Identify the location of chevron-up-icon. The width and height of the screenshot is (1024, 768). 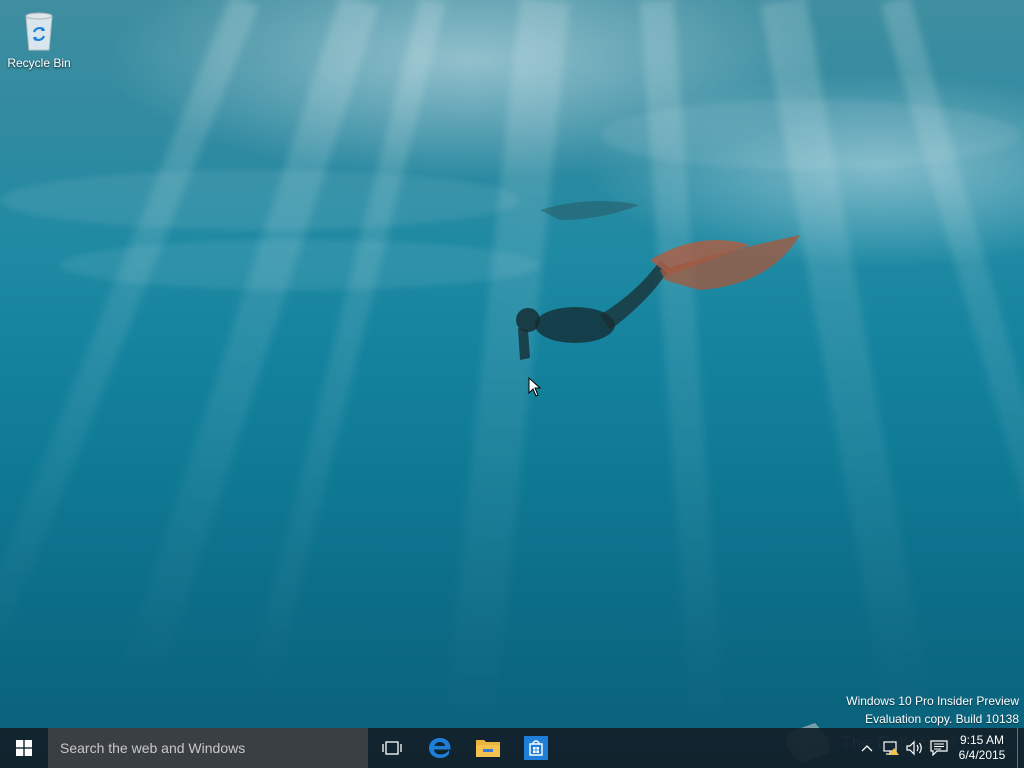
(867, 748).